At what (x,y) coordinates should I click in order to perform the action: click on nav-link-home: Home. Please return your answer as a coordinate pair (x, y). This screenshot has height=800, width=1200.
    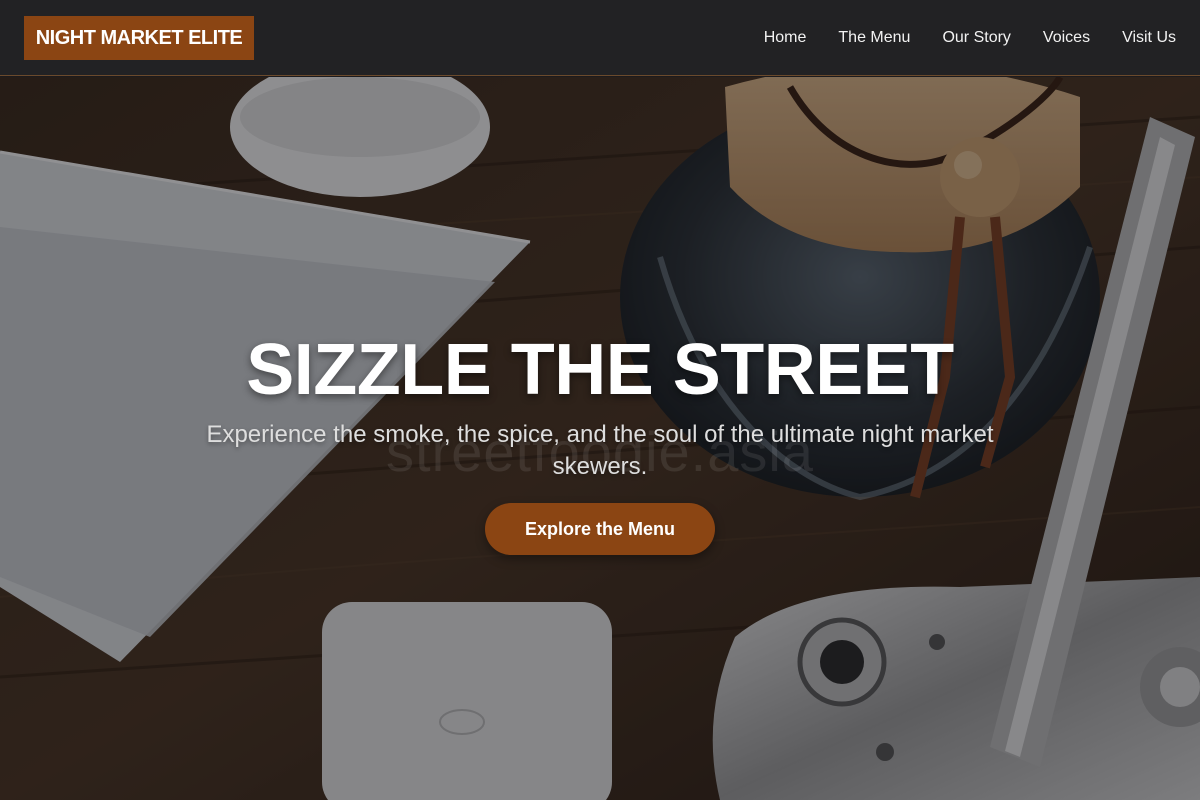
    Looking at the image, I should click on (785, 38).